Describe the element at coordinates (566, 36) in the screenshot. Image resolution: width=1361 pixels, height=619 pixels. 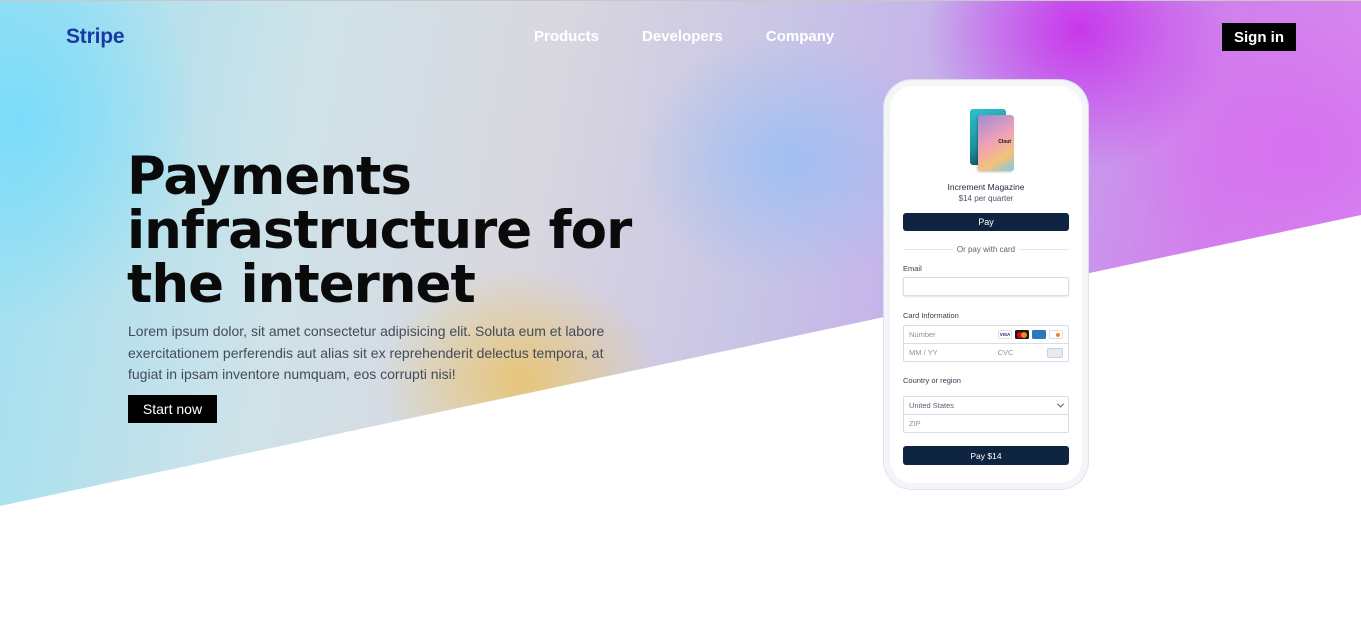
I see `nav-item-products: Products` at that location.